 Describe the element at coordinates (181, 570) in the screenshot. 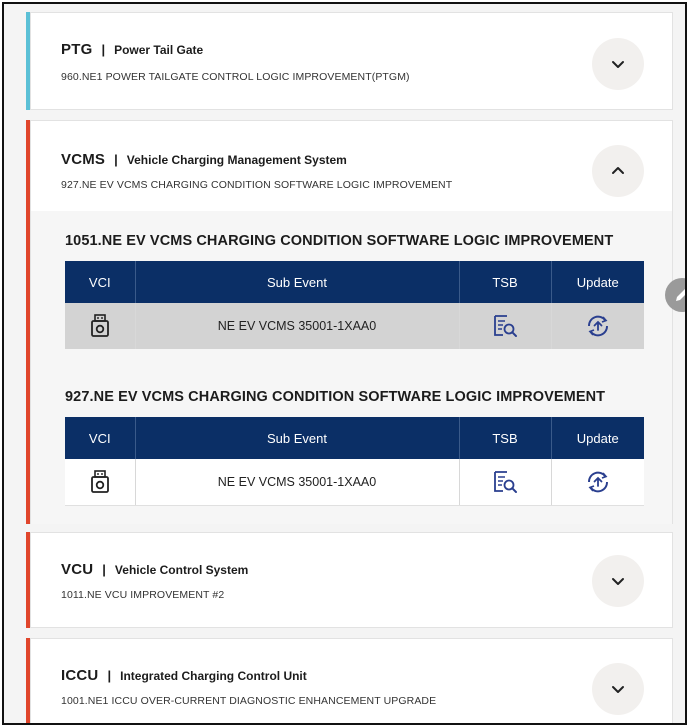

I see `ecu-name: Vehicle Control System` at that location.